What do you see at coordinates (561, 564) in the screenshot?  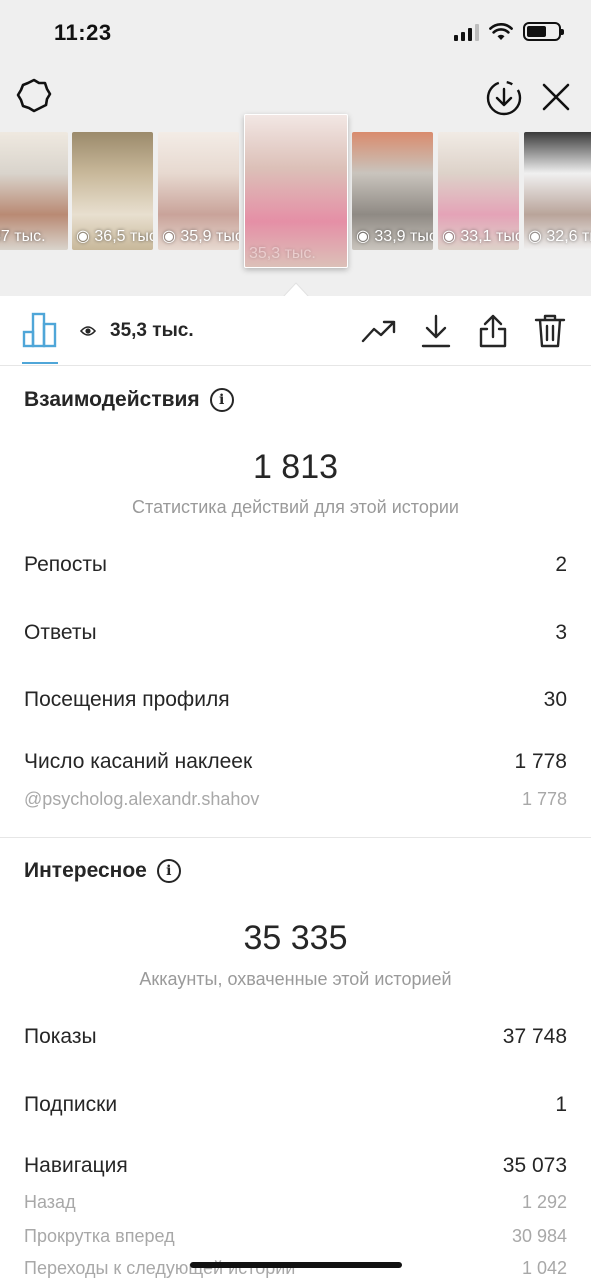 I see `stat-value: 2` at bounding box center [561, 564].